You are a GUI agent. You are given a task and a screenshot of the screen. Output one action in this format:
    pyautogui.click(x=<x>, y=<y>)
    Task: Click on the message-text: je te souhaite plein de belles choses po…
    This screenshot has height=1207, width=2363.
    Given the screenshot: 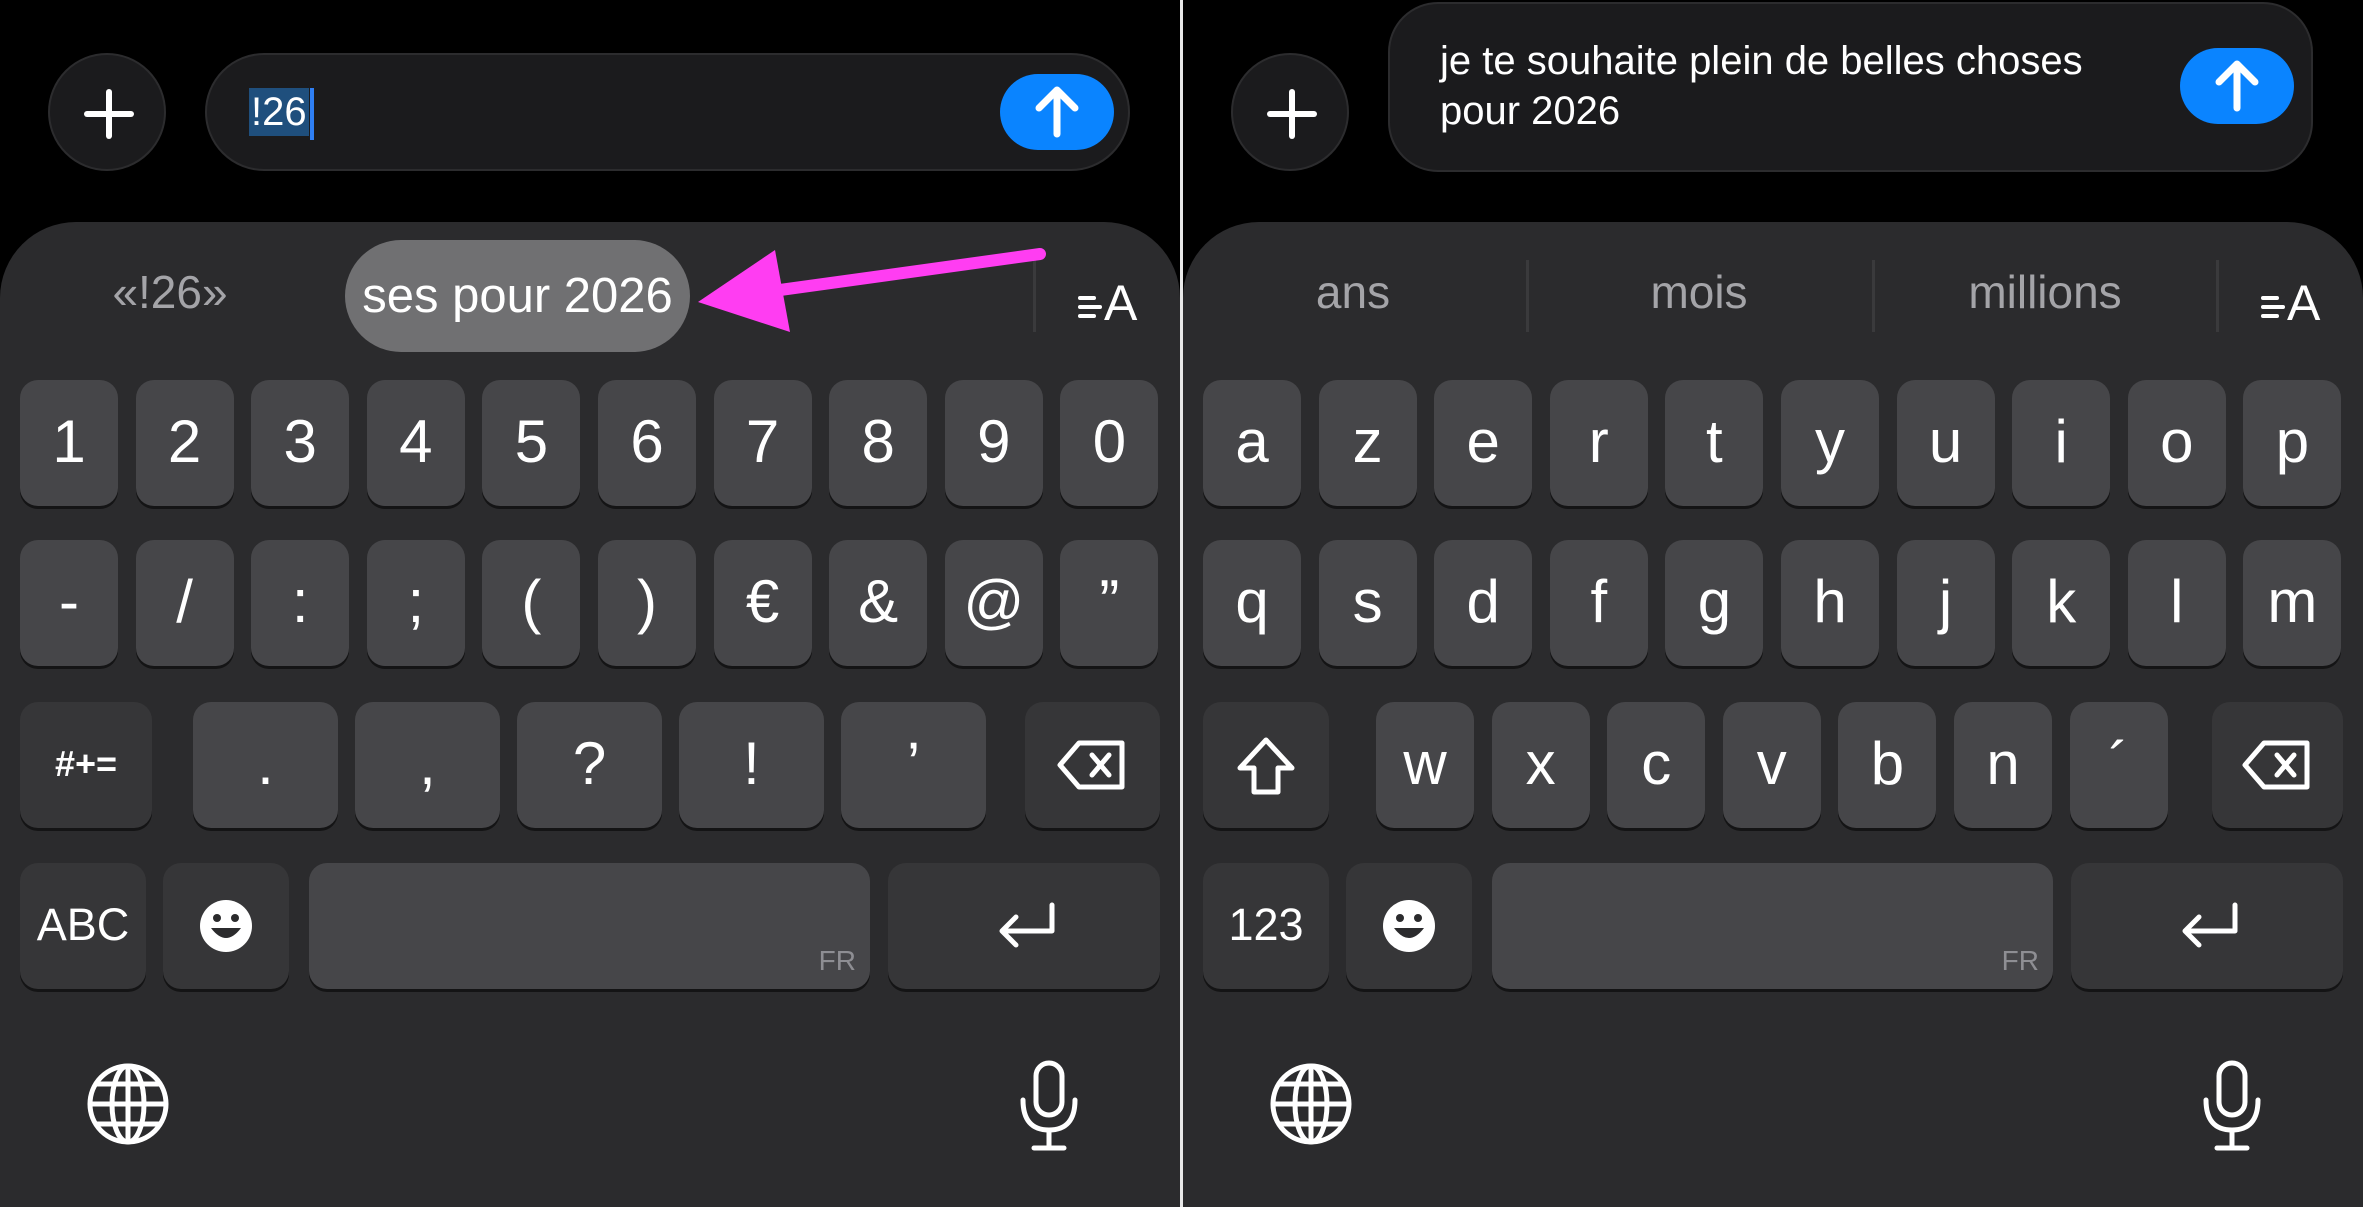 What is the action you would take?
    pyautogui.click(x=1761, y=86)
    